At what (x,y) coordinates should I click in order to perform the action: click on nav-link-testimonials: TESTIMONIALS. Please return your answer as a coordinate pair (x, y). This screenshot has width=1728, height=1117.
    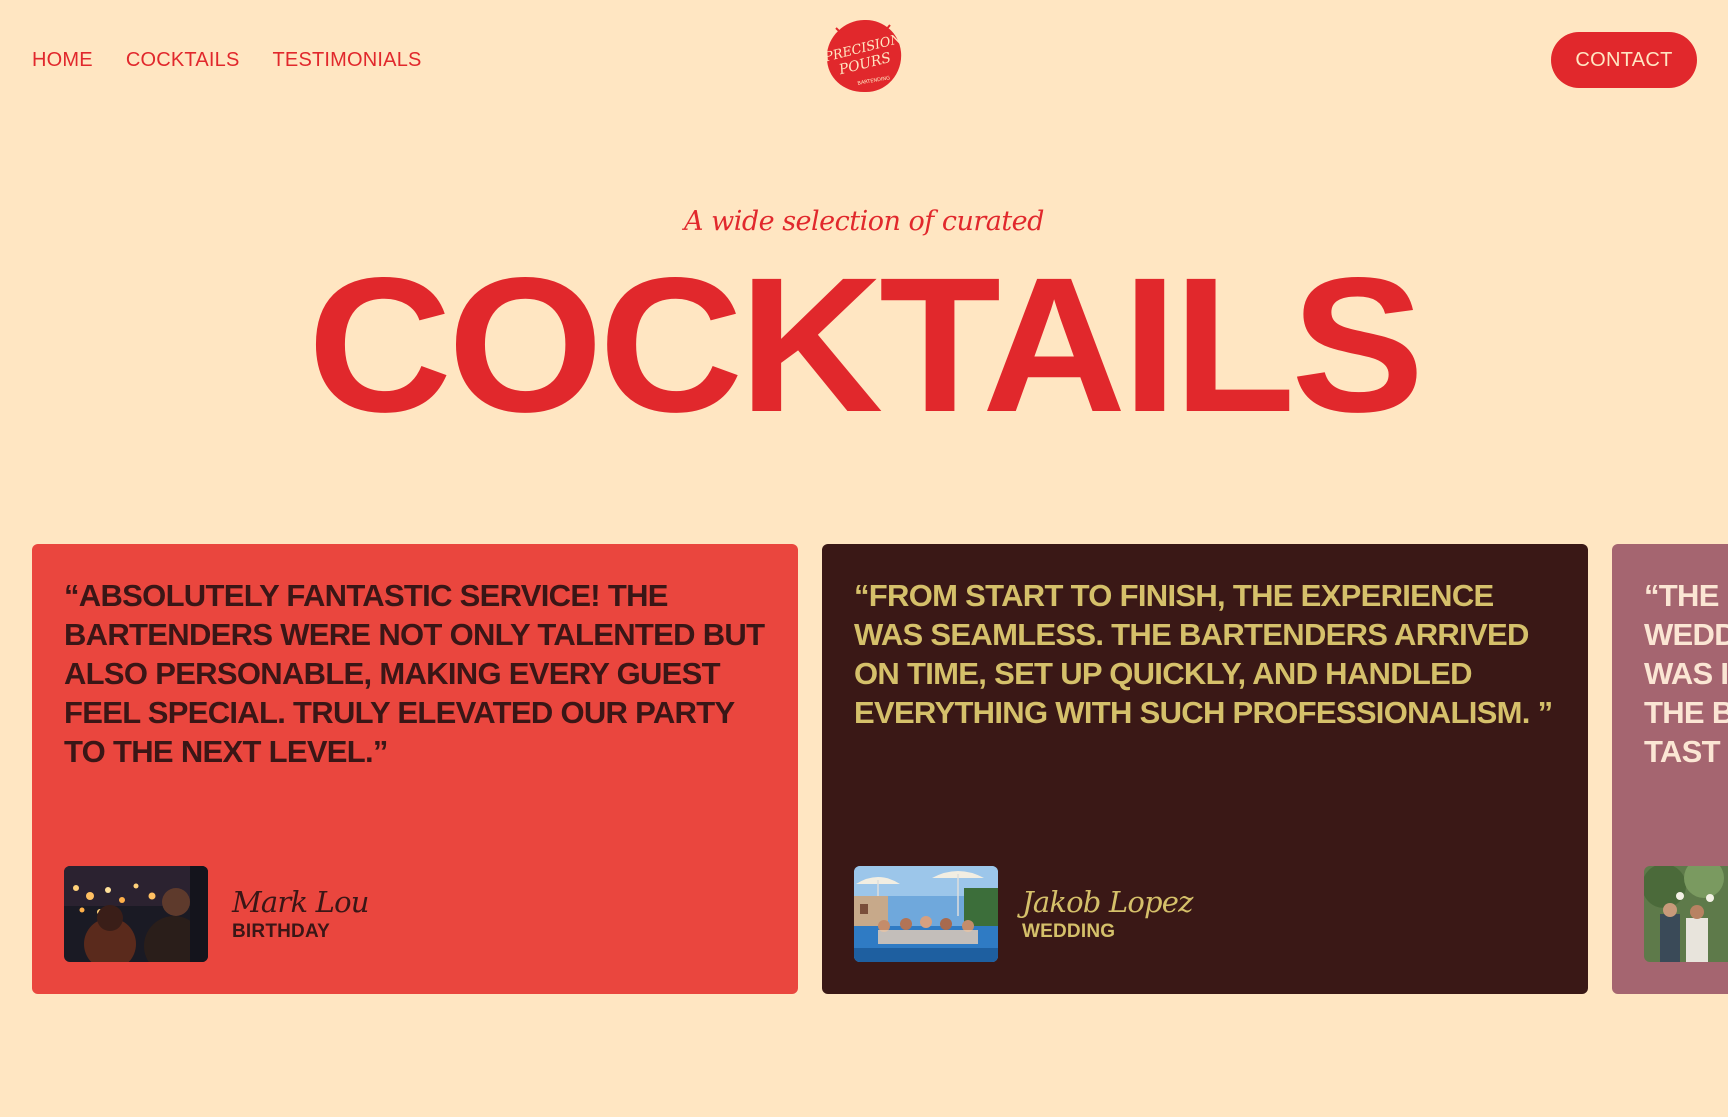
    Looking at the image, I should click on (347, 60).